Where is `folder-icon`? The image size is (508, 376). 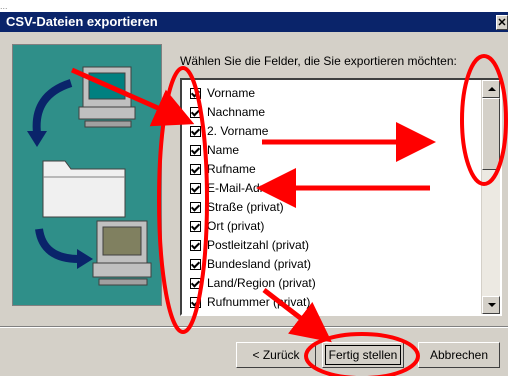 folder-icon is located at coordinates (84, 189).